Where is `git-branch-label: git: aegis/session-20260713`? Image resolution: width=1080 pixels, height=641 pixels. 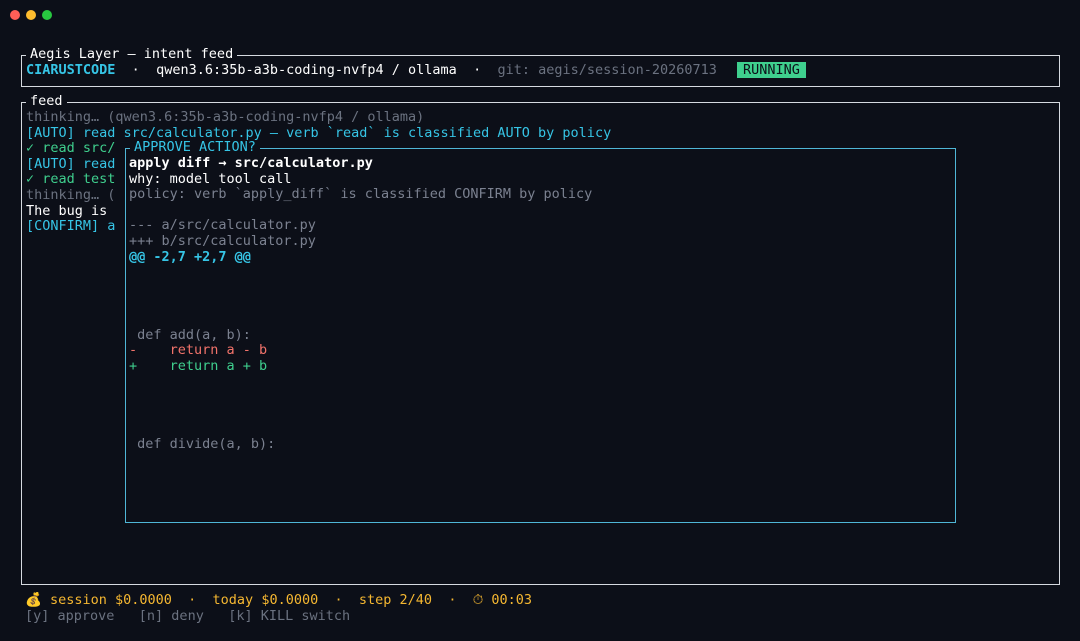
git-branch-label: git: aegis/session-20260713 is located at coordinates (607, 70).